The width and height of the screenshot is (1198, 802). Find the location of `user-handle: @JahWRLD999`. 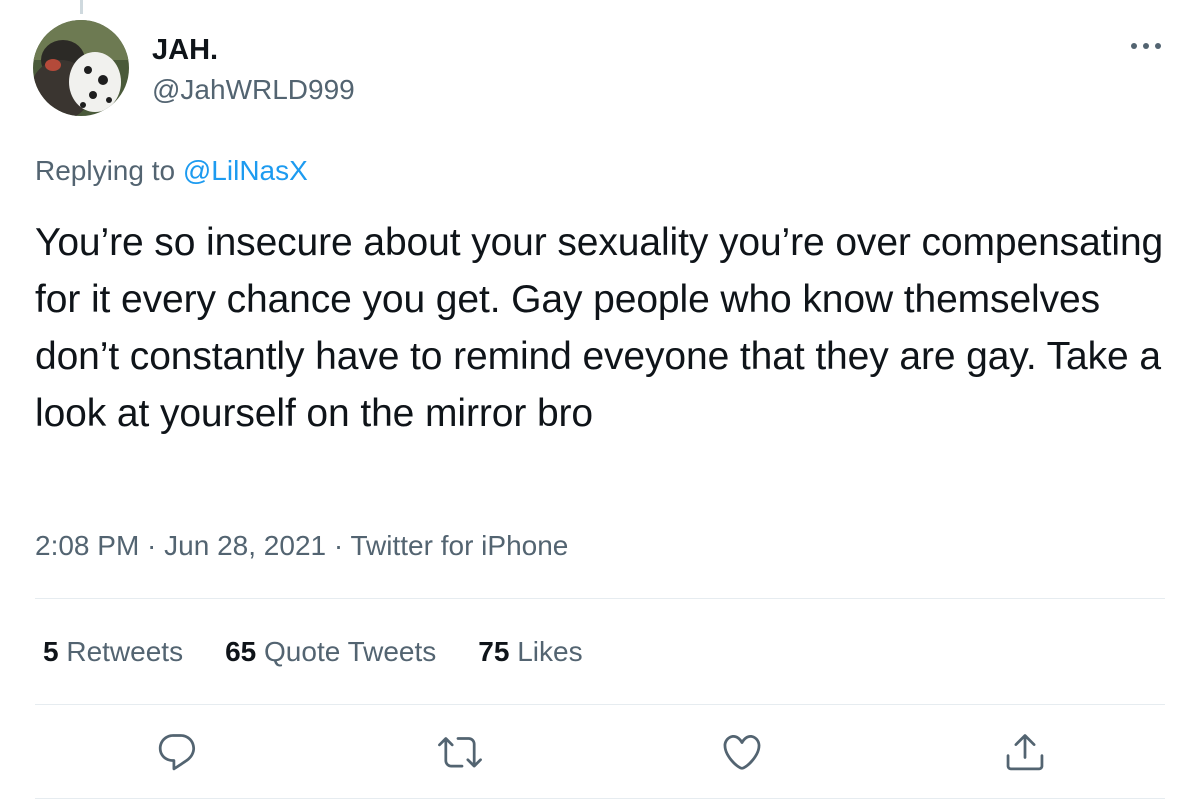

user-handle: @JahWRLD999 is located at coordinates (253, 90).